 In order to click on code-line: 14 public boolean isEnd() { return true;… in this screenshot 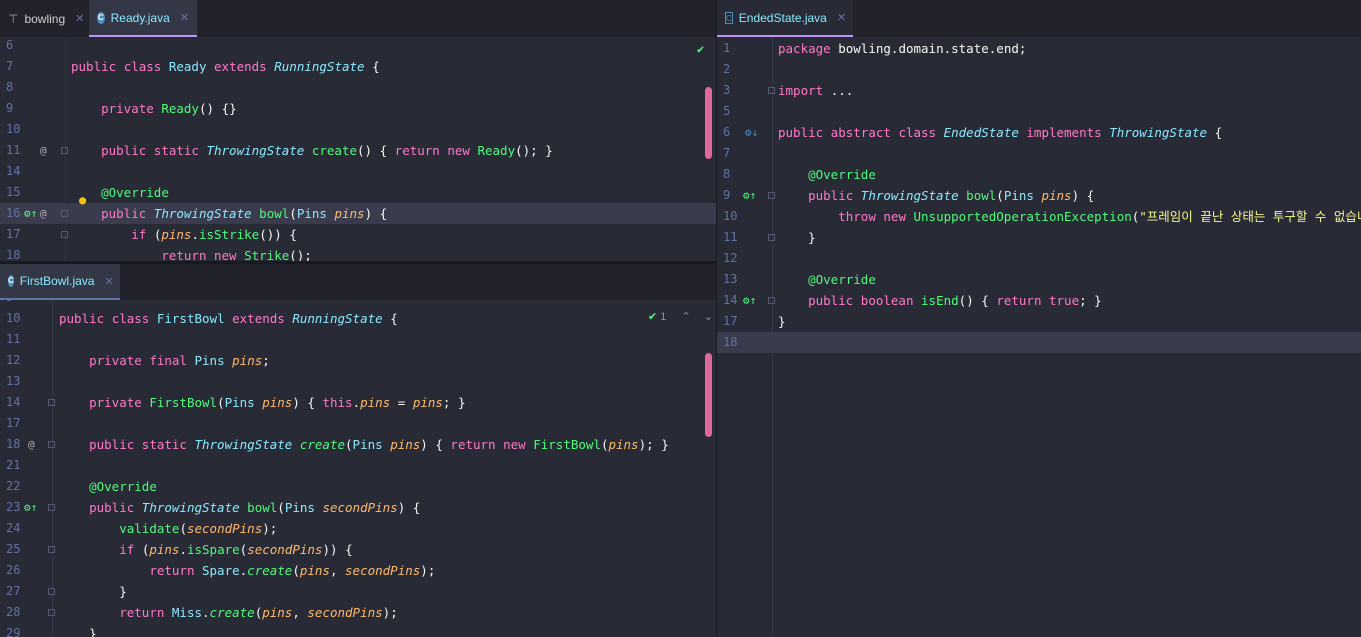, I will do `click(1039, 300)`.